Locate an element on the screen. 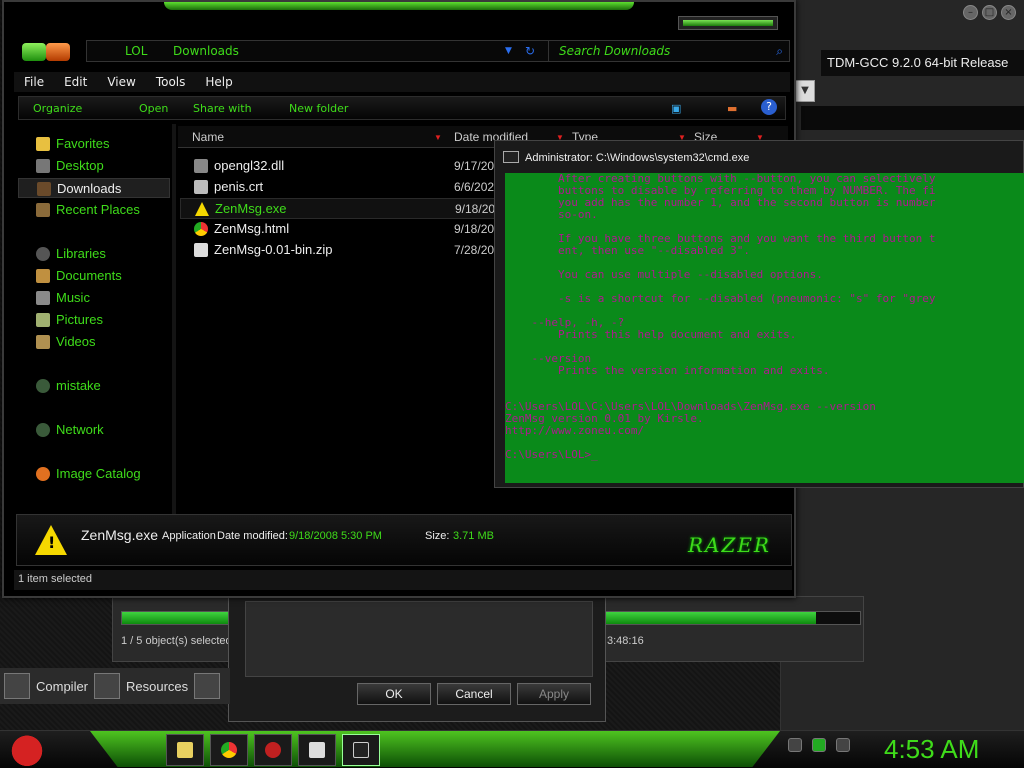 This screenshot has width=1024, height=768. sidebar-item-pictures: Pictures is located at coordinates (94, 320).